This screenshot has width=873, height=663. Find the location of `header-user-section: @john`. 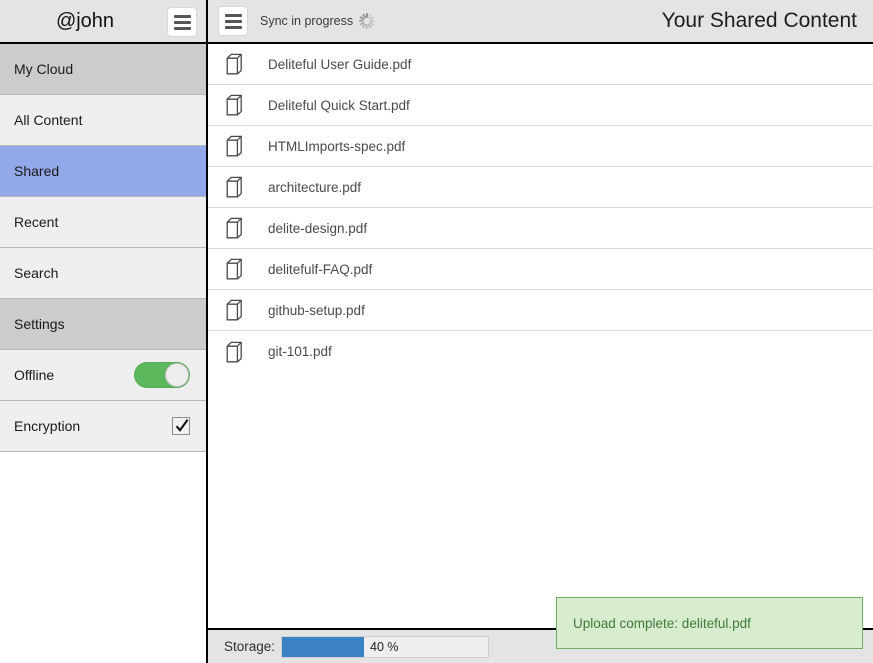

header-user-section: @john is located at coordinates (104, 21).